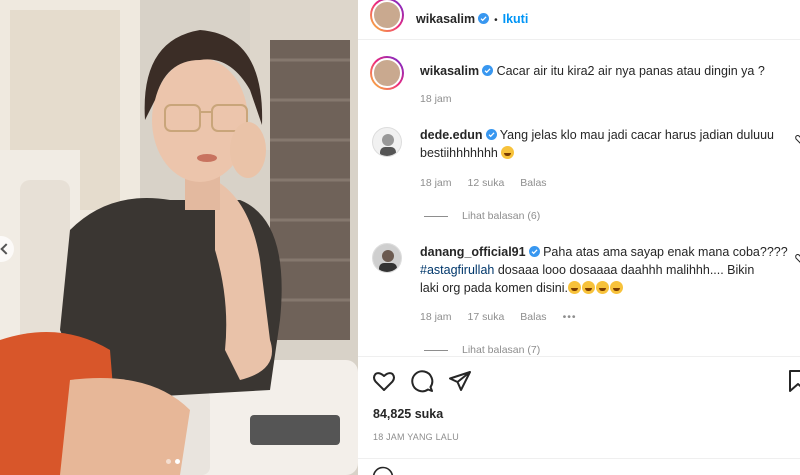 This screenshot has width=800, height=475. Describe the element at coordinates (387, 16) in the screenshot. I see `author-avatar` at that location.